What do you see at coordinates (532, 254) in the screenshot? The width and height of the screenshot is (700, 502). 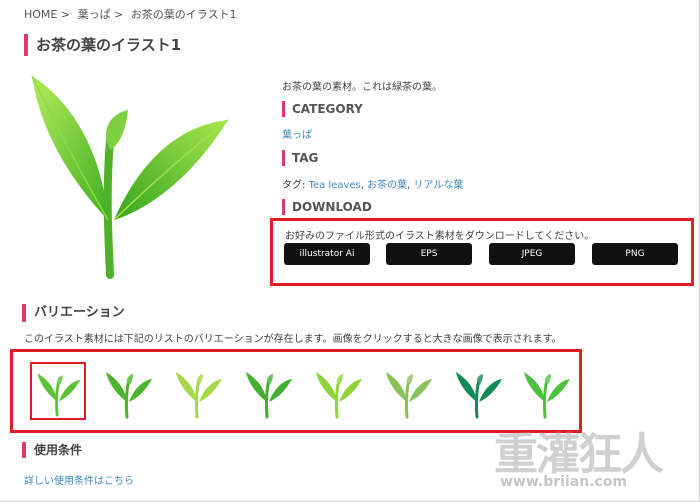 I see `download-jpeg-button: JPEG` at bounding box center [532, 254].